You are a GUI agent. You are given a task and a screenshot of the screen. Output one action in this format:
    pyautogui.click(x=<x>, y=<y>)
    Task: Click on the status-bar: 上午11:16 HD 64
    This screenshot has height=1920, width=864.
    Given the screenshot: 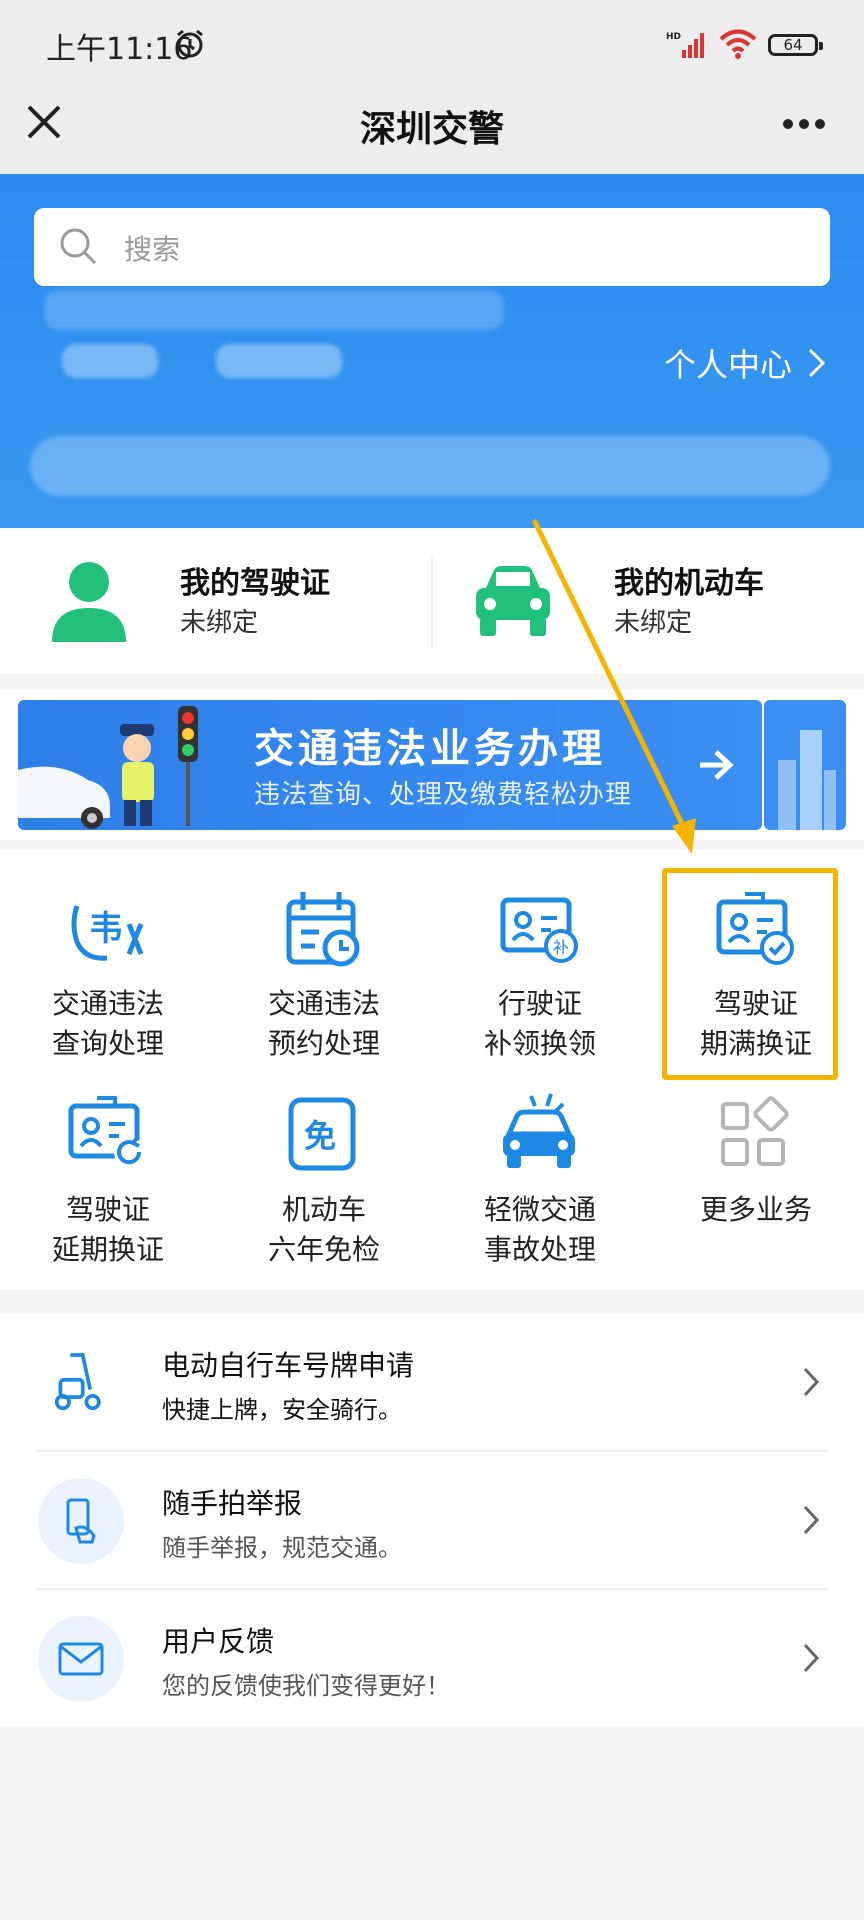 What is the action you would take?
    pyautogui.click(x=432, y=46)
    